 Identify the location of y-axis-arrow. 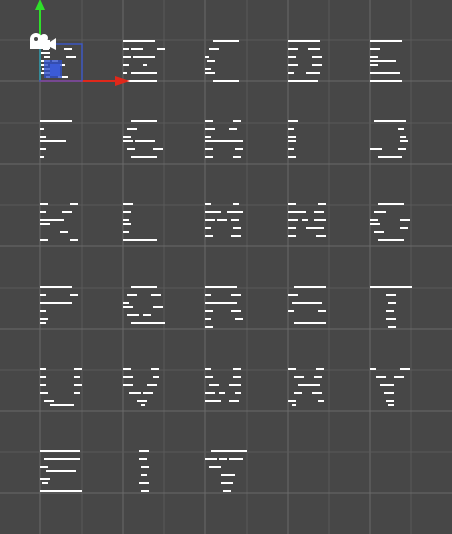
(40, 5).